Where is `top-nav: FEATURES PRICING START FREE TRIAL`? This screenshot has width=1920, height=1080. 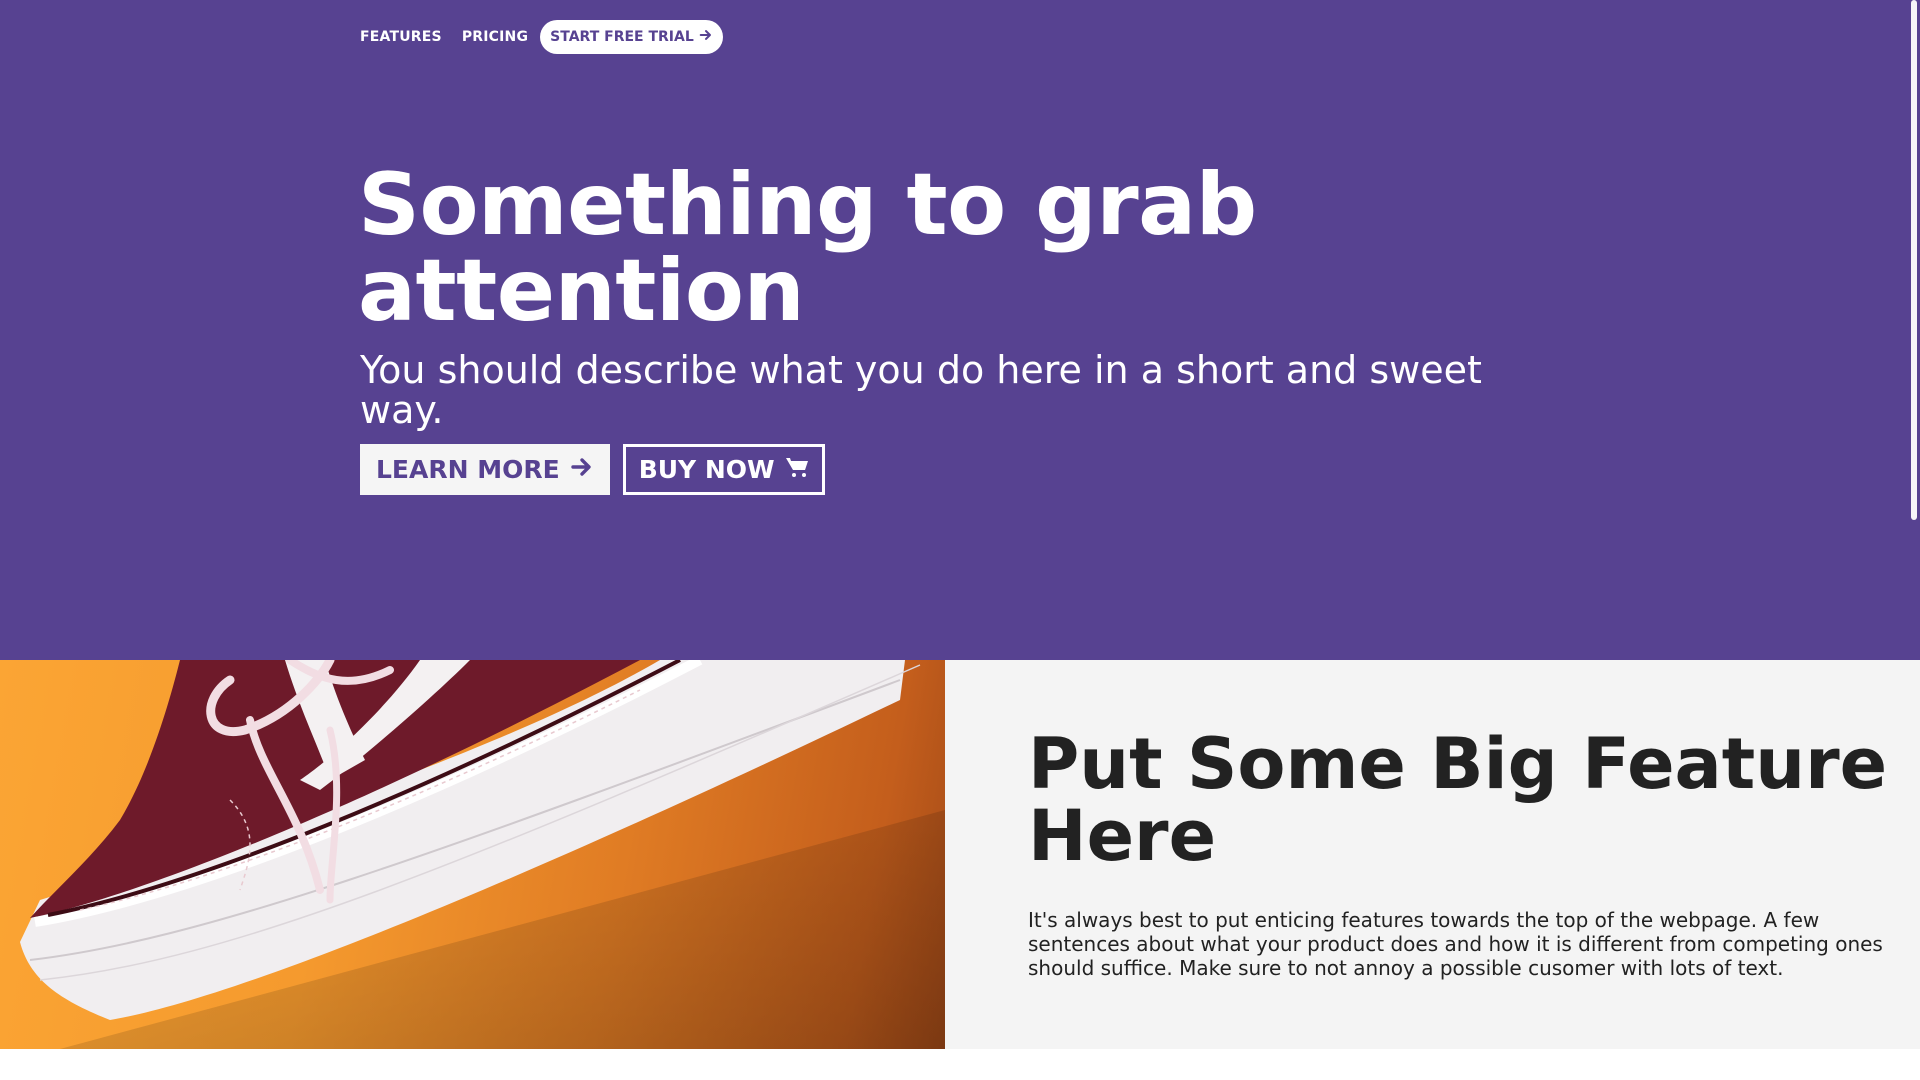
top-nav: FEATURES PRICING START FREE TRIAL is located at coordinates (541, 37).